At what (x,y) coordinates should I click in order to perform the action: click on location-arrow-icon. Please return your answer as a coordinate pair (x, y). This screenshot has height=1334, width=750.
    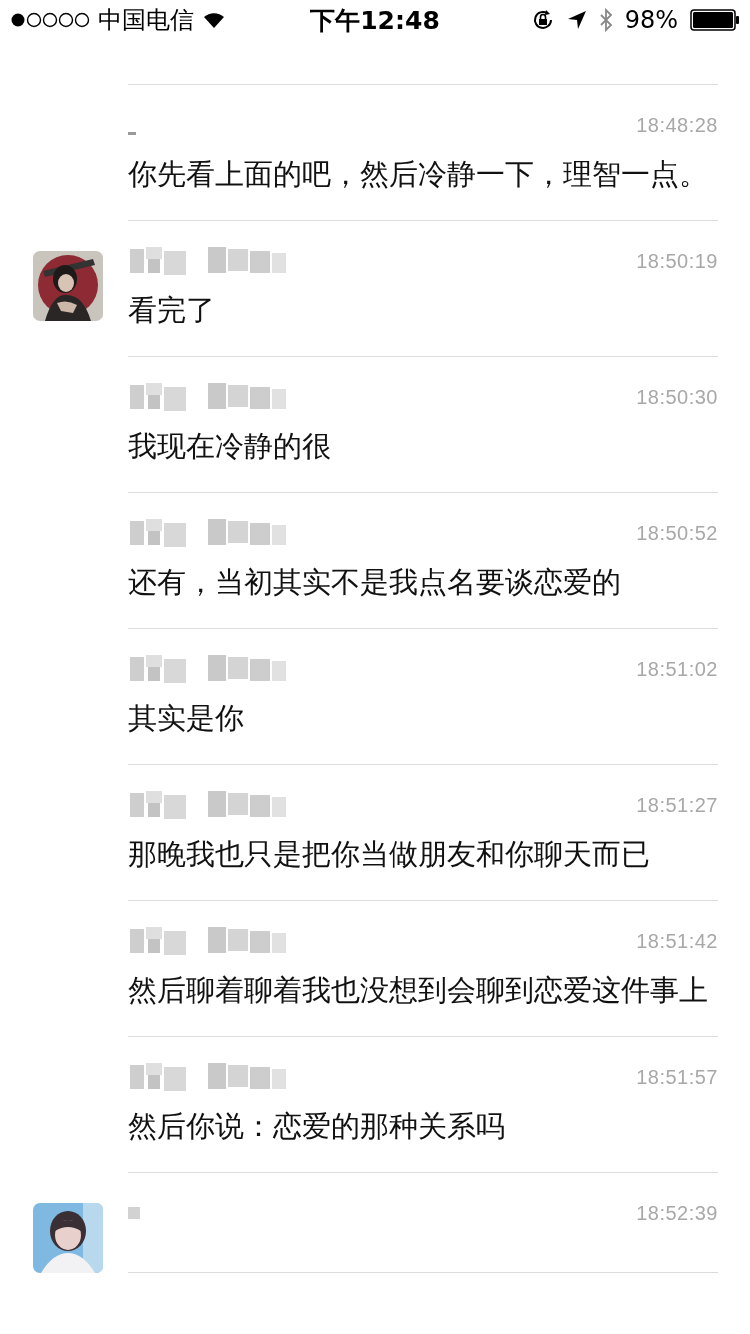
    Looking at the image, I should click on (576, 20).